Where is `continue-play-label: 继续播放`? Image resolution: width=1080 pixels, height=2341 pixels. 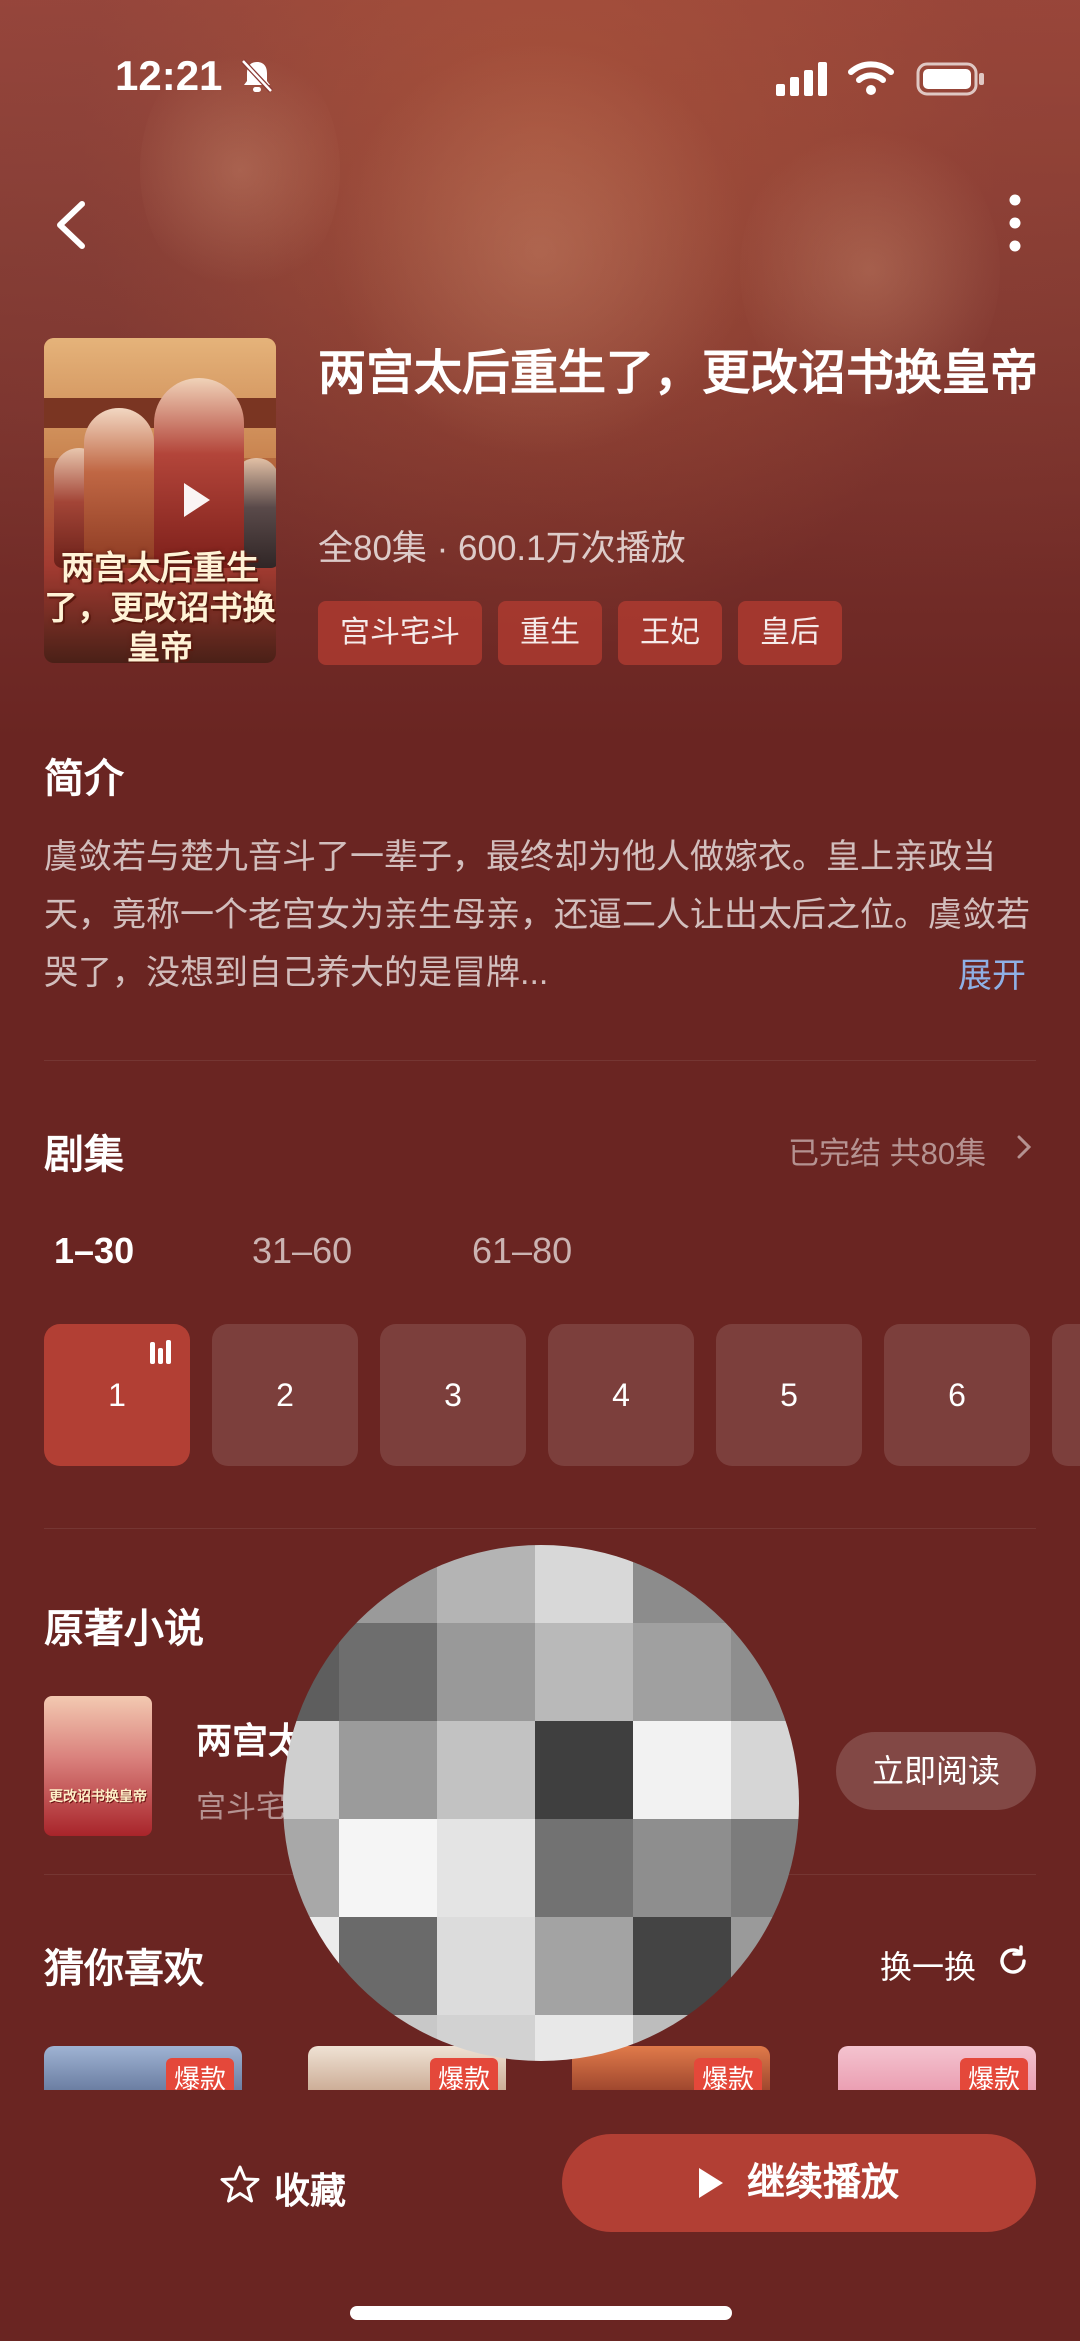
continue-play-label: 继续播放 is located at coordinates (822, 2183).